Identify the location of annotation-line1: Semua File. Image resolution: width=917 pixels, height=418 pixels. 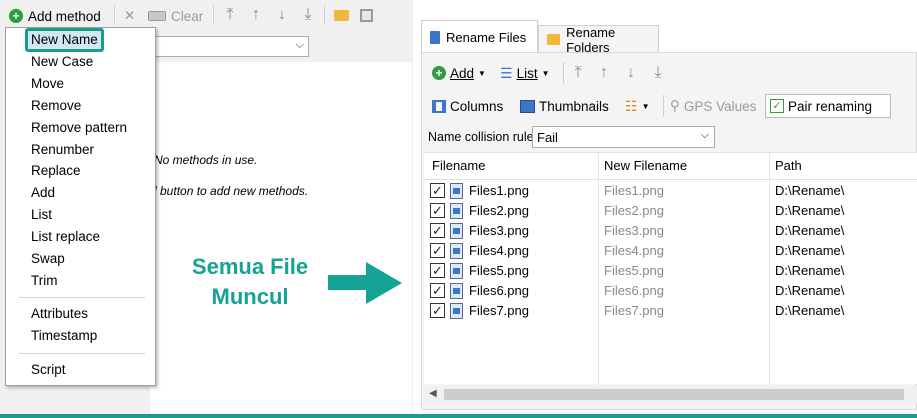
(250, 266).